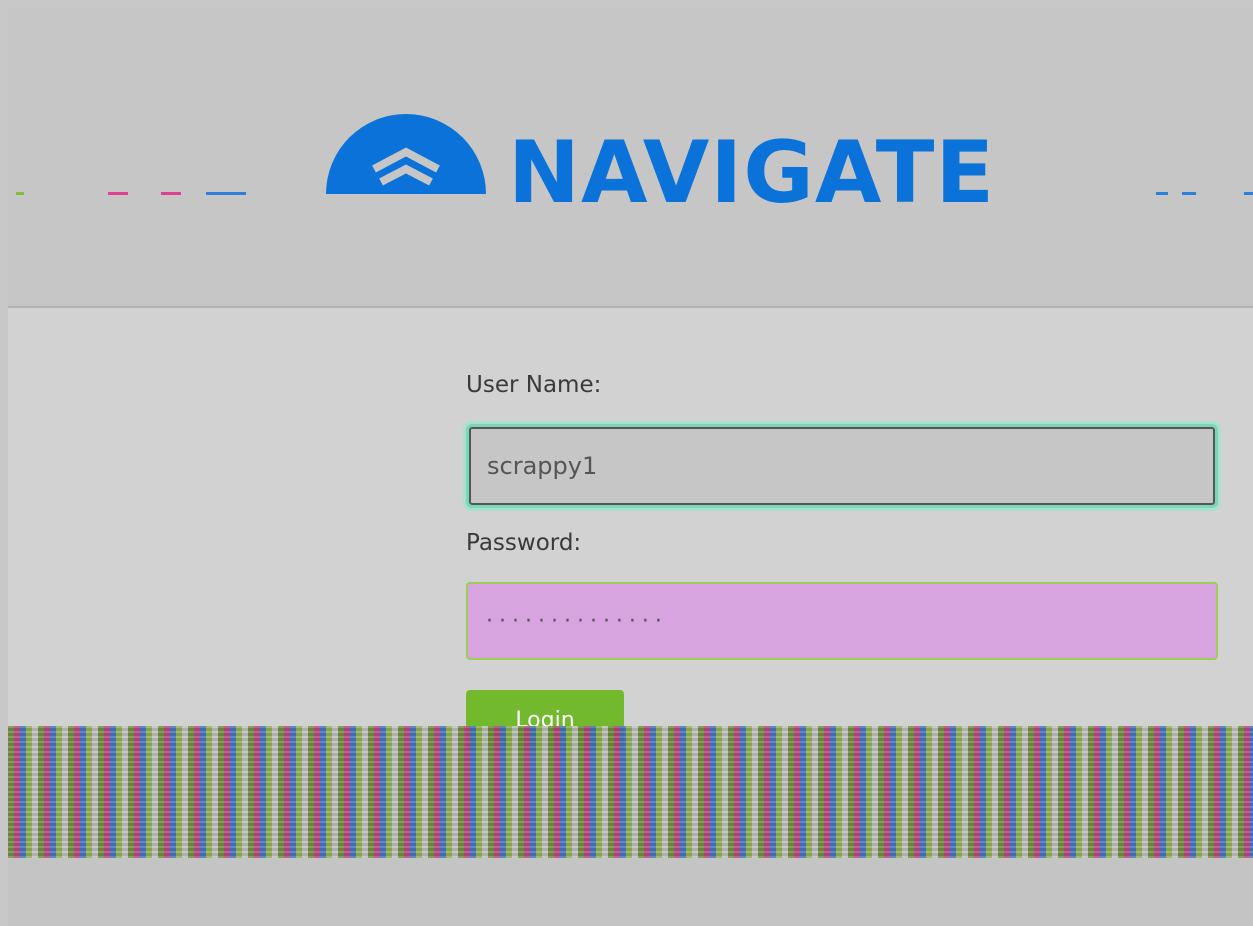 This screenshot has width=1253, height=926. What do you see at coordinates (842, 466) in the screenshot?
I see `username-input` at bounding box center [842, 466].